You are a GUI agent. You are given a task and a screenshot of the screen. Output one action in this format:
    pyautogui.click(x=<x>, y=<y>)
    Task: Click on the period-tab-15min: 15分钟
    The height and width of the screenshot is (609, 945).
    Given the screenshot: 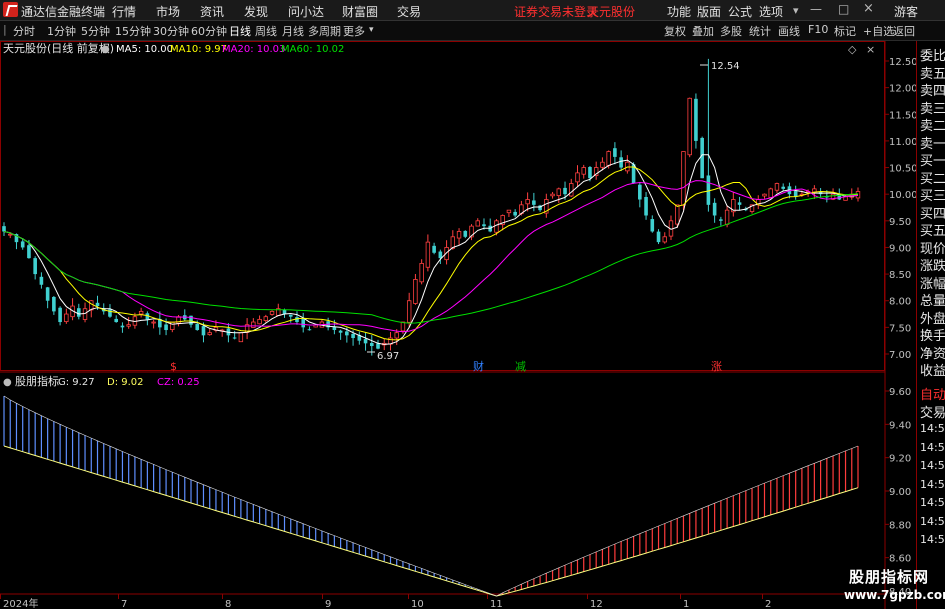 What is the action you would take?
    pyautogui.click(x=133, y=31)
    